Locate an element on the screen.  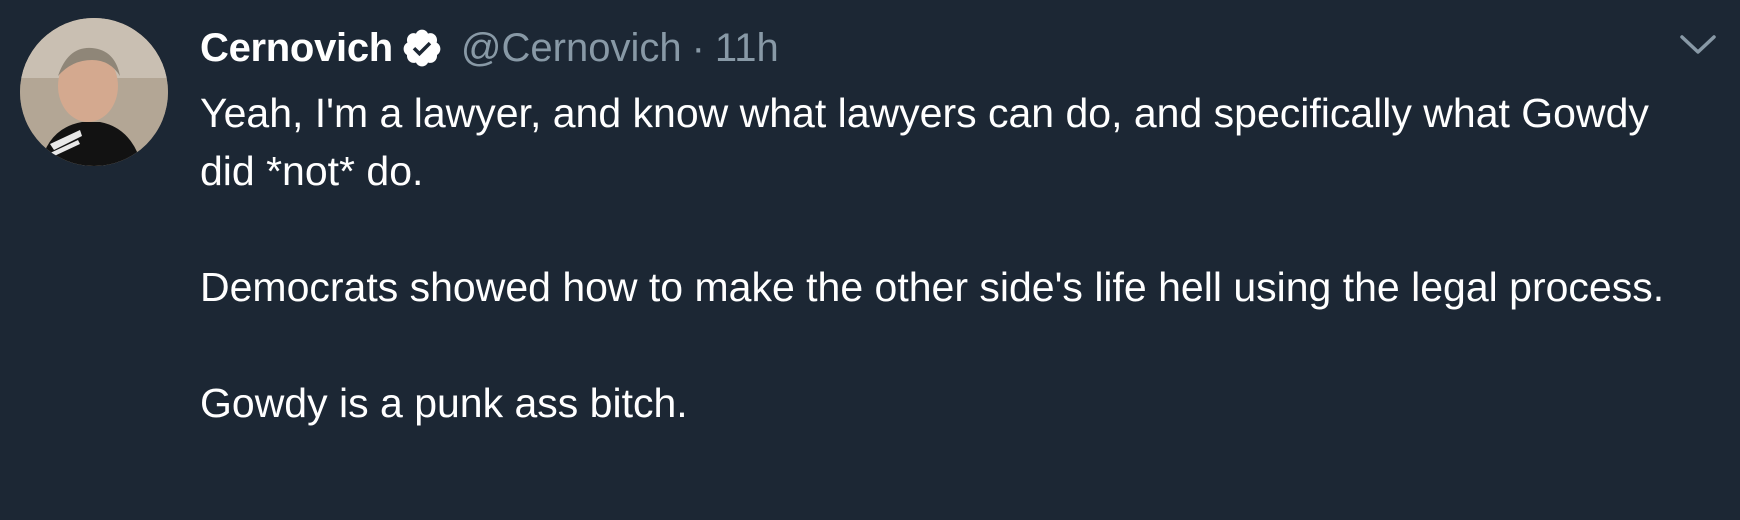
chevron-down-icon is located at coordinates (1698, 45).